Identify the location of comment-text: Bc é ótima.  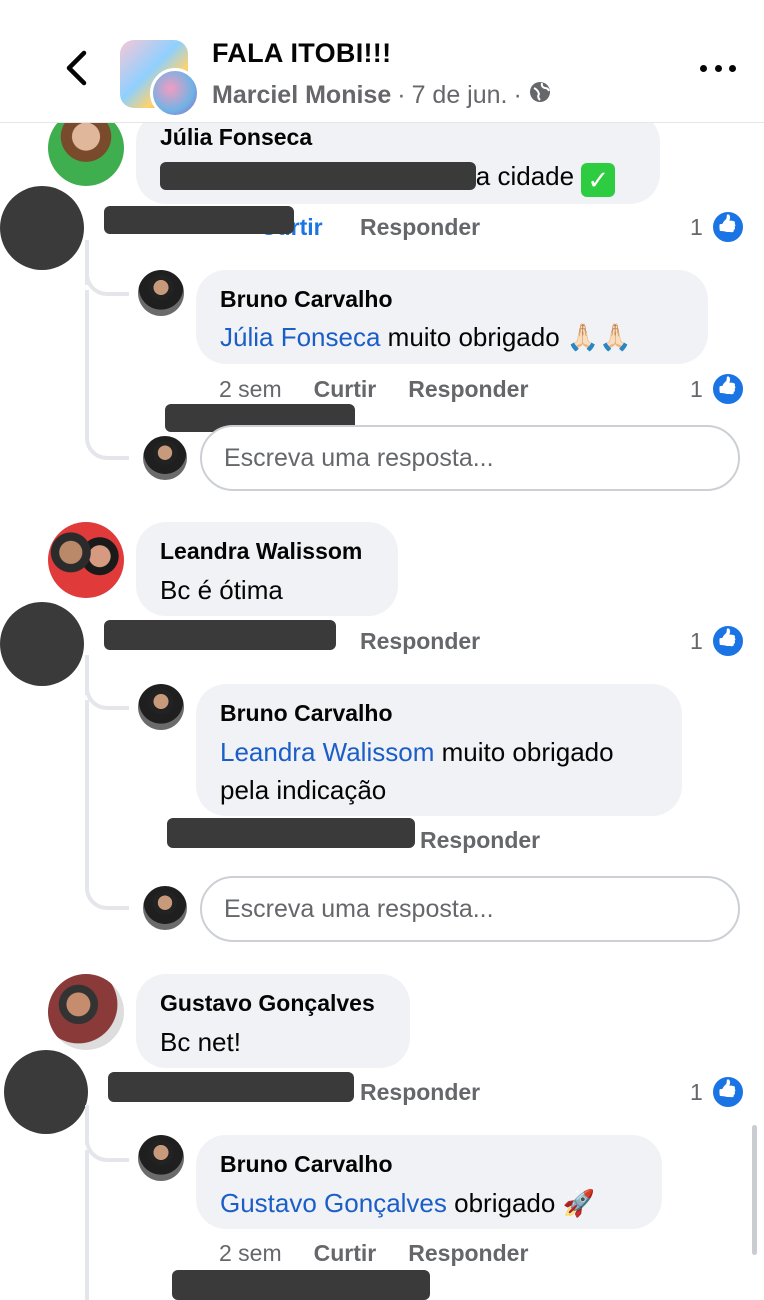
(221, 590).